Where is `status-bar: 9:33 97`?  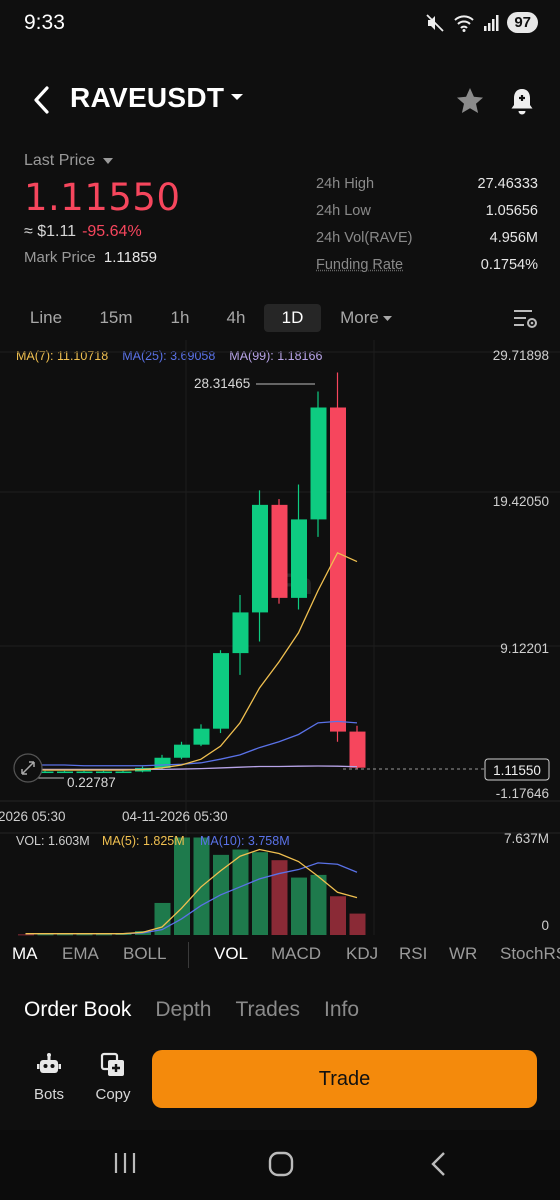 status-bar: 9:33 97 is located at coordinates (280, 24).